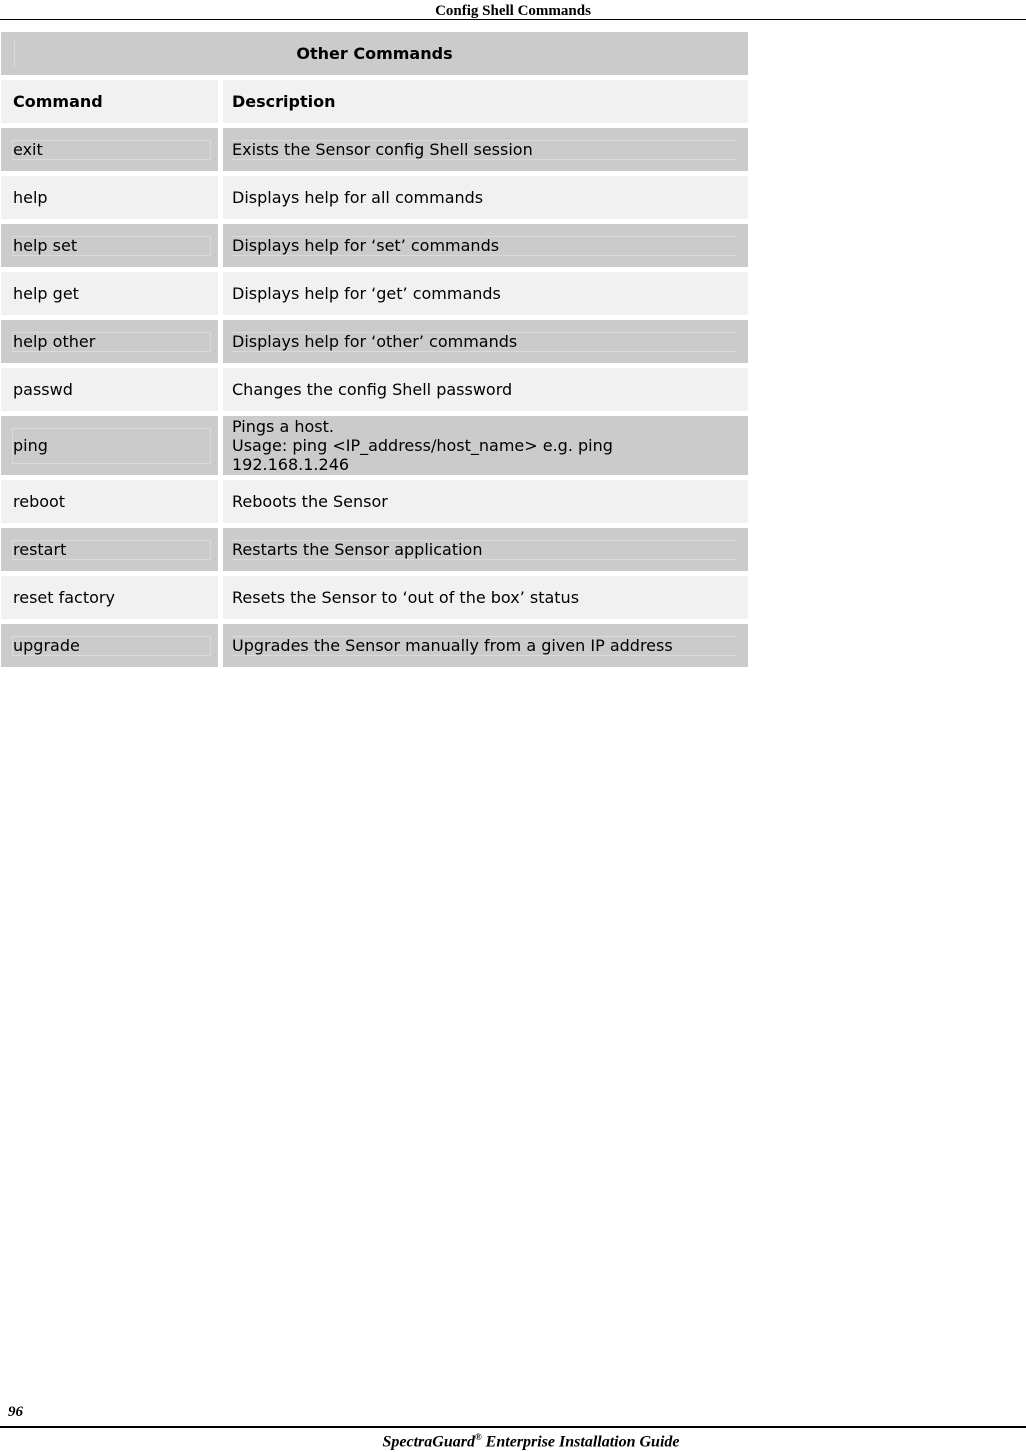 The height and width of the screenshot is (1452, 1026). Describe the element at coordinates (485, 501) in the screenshot. I see `description-cell: Reboots the Sensor` at that location.